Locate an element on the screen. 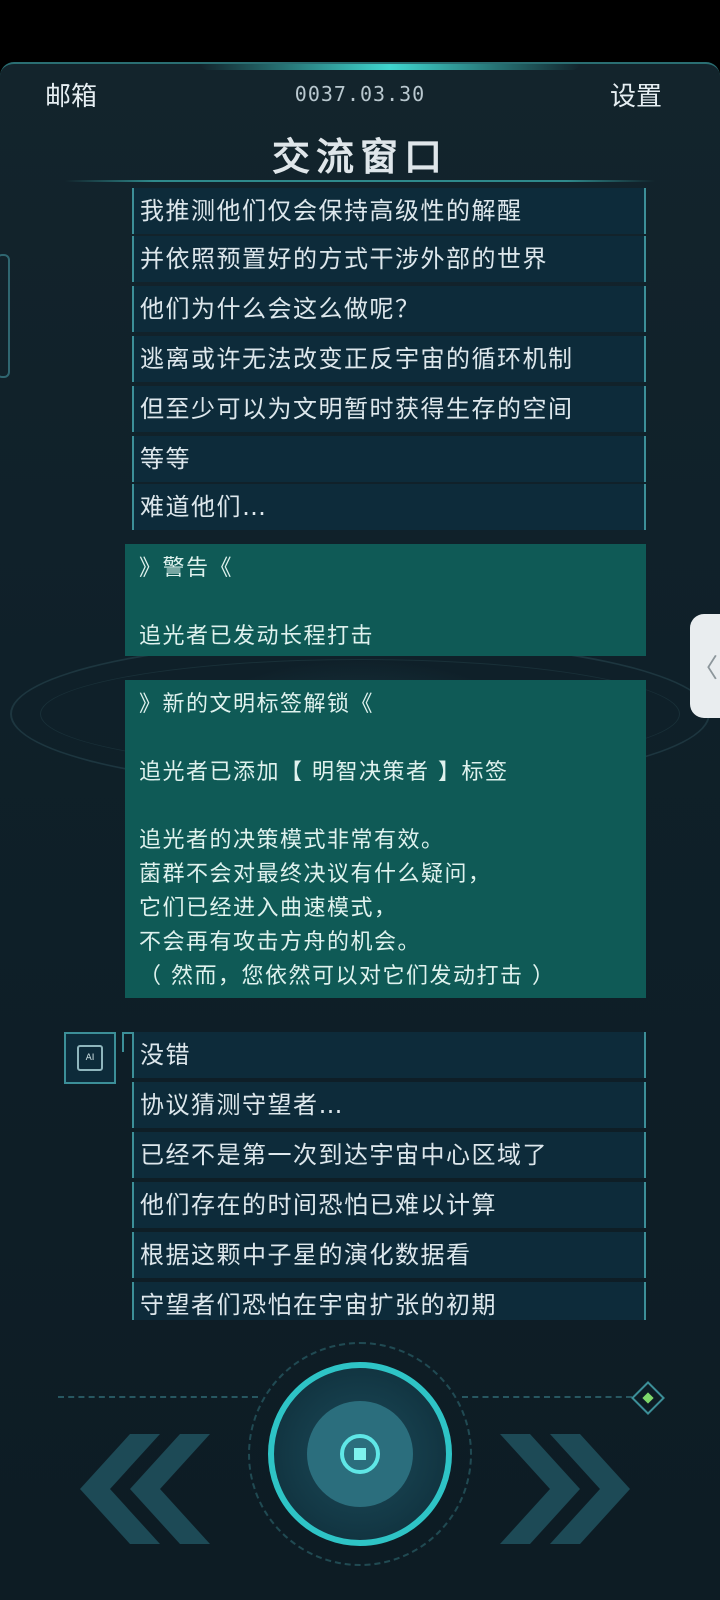 This screenshot has width=720, height=1600. core-button-icon is located at coordinates (360, 1454).